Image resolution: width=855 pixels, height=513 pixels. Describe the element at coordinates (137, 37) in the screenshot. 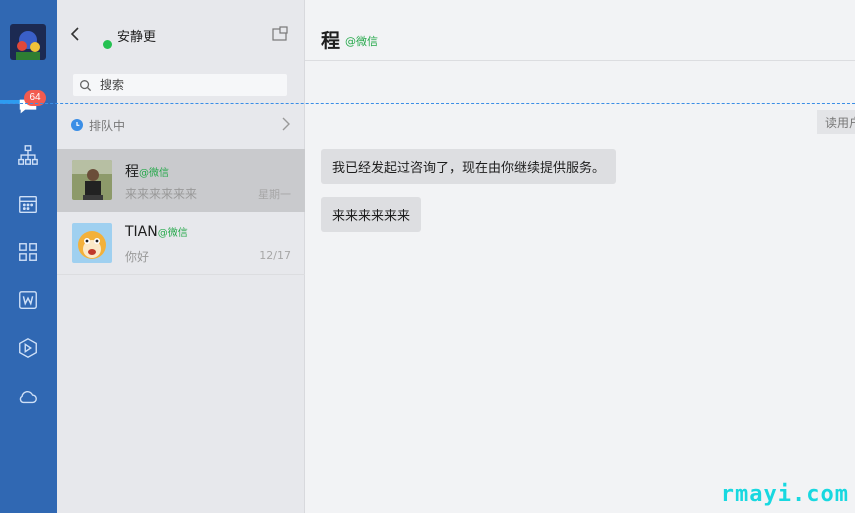

I see `agent-name: 安静更` at that location.